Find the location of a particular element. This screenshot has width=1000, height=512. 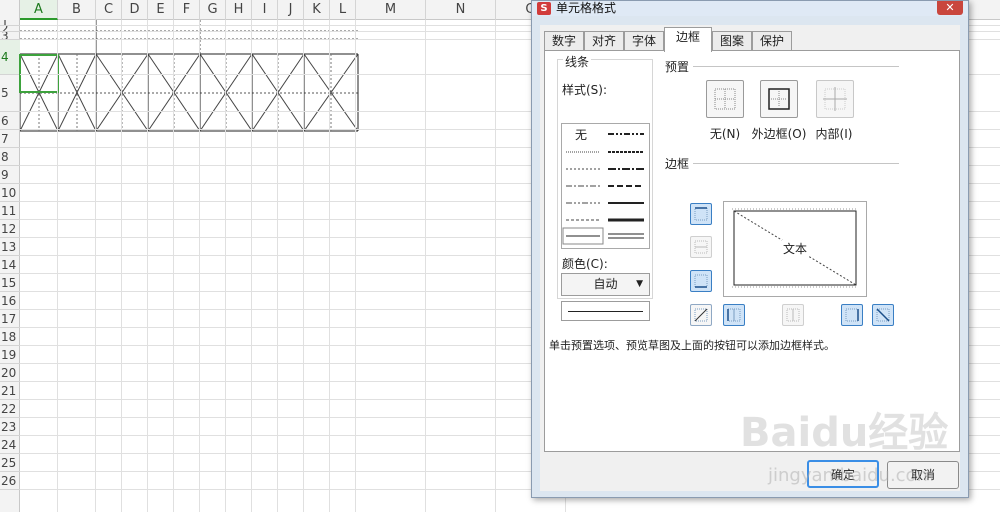

border-inside-vertical-button is located at coordinates (793, 315).